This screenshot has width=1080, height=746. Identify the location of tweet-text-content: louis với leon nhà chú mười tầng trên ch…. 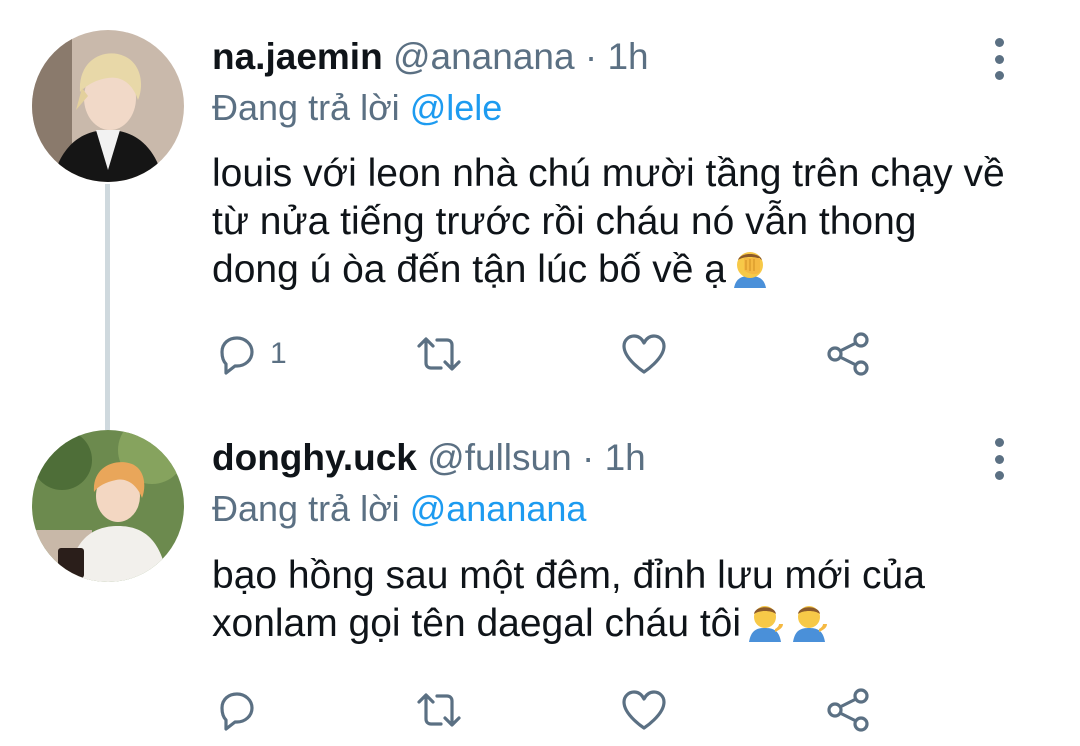
(608, 221).